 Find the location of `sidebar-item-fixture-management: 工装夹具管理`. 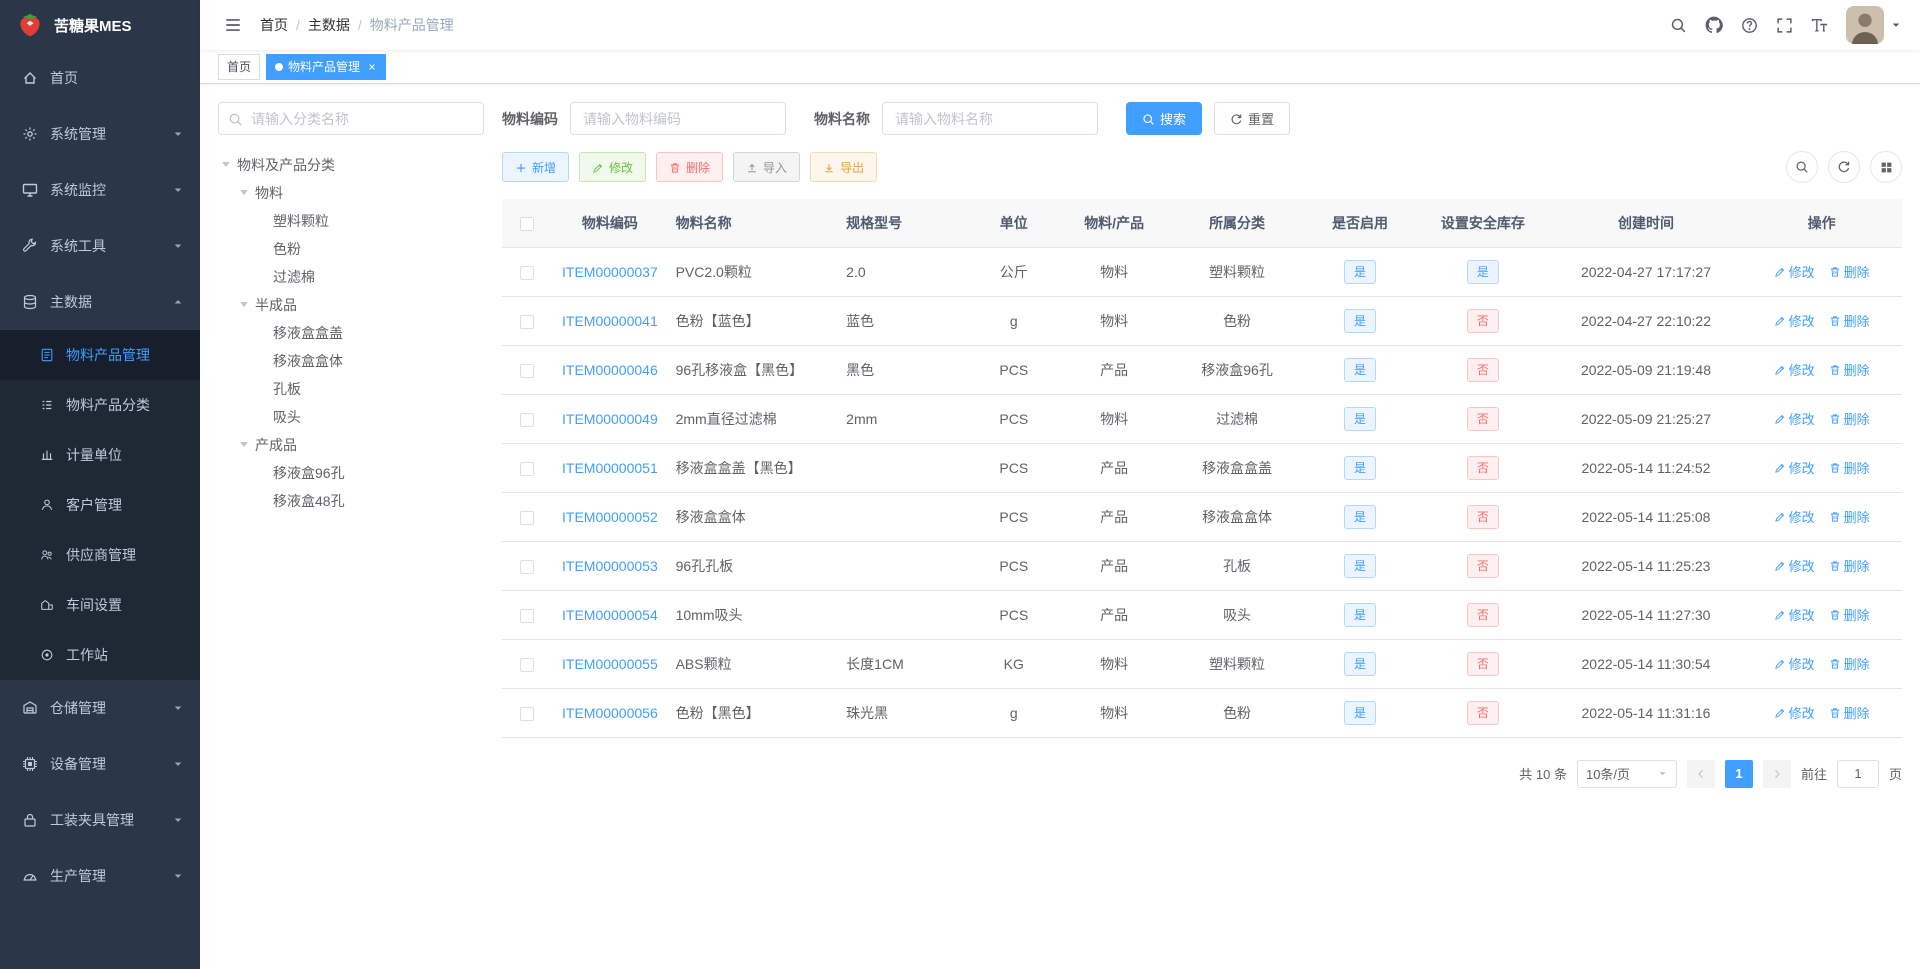

sidebar-item-fixture-management: 工装夹具管理 is located at coordinates (100, 820).